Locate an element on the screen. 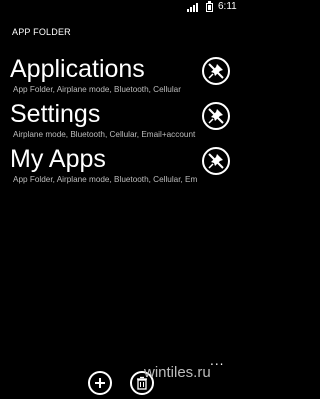 This screenshot has width=320, height=399. plus-icon is located at coordinates (100, 383).